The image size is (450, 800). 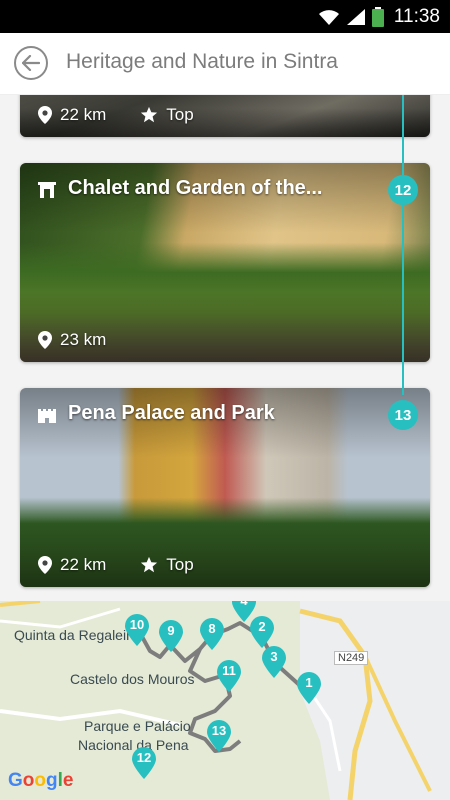 What do you see at coordinates (416, 16) in the screenshot?
I see `status-time: 11:38` at bounding box center [416, 16].